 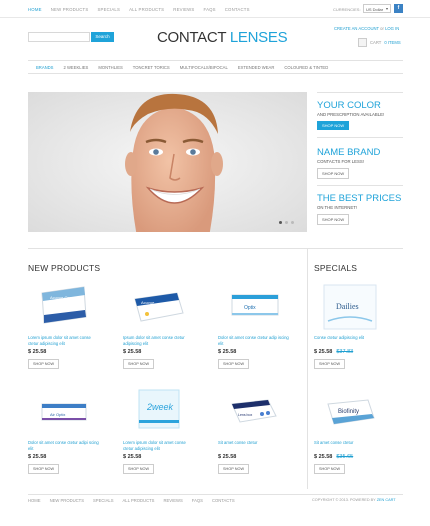 I want to click on promo-name-brand: NAME BRAND CONTACTS FOR LESS! SHOP NOW, so click(x=360, y=162).